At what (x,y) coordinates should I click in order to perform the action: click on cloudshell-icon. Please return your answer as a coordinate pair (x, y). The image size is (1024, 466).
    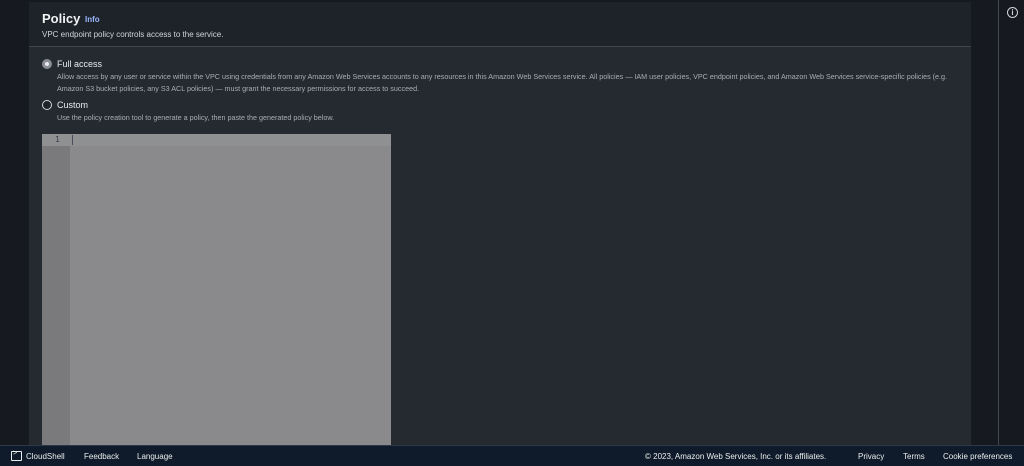
    Looking at the image, I should click on (16, 455).